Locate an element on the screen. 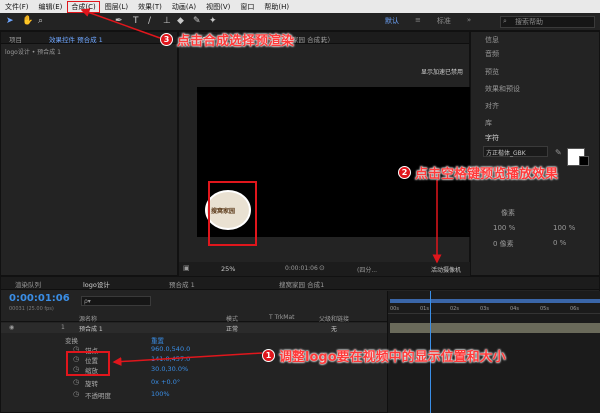 The image size is (600, 413). callout-1: 1 调整logo要在视频中的显示位置和大小 is located at coordinates (384, 355).